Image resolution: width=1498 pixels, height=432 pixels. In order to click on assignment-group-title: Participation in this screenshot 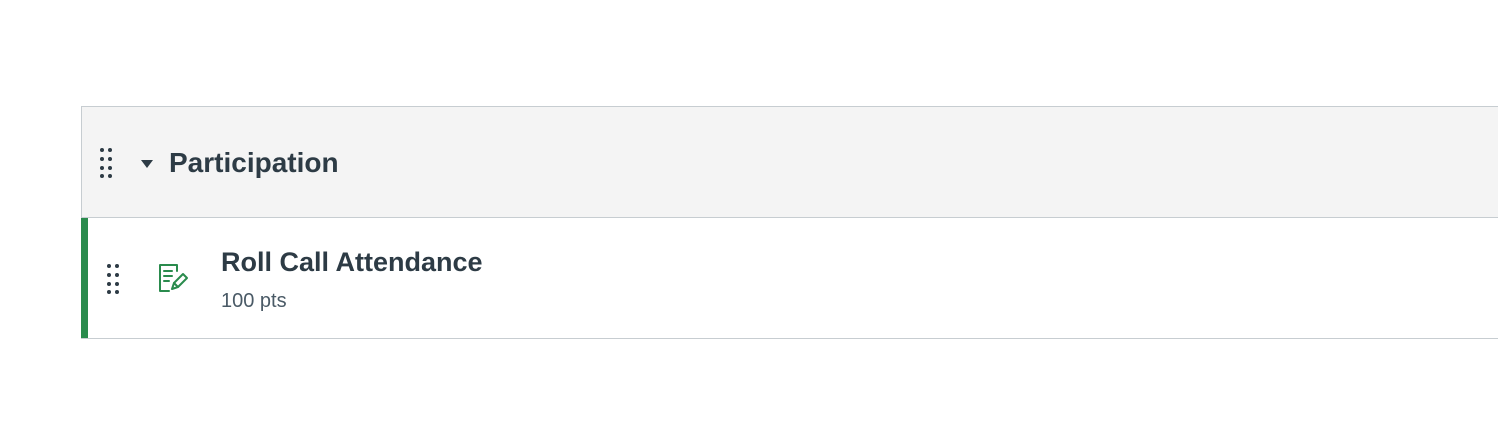, I will do `click(254, 162)`.